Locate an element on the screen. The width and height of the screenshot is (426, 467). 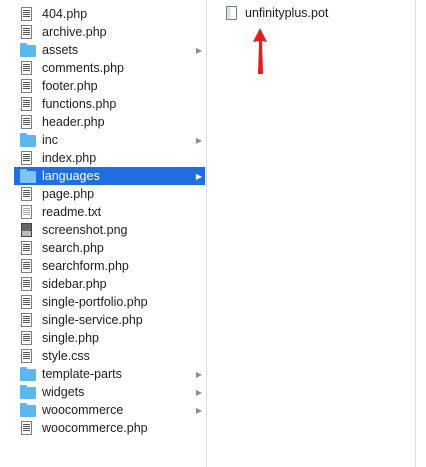
item-label: search.php is located at coordinates (73, 248).